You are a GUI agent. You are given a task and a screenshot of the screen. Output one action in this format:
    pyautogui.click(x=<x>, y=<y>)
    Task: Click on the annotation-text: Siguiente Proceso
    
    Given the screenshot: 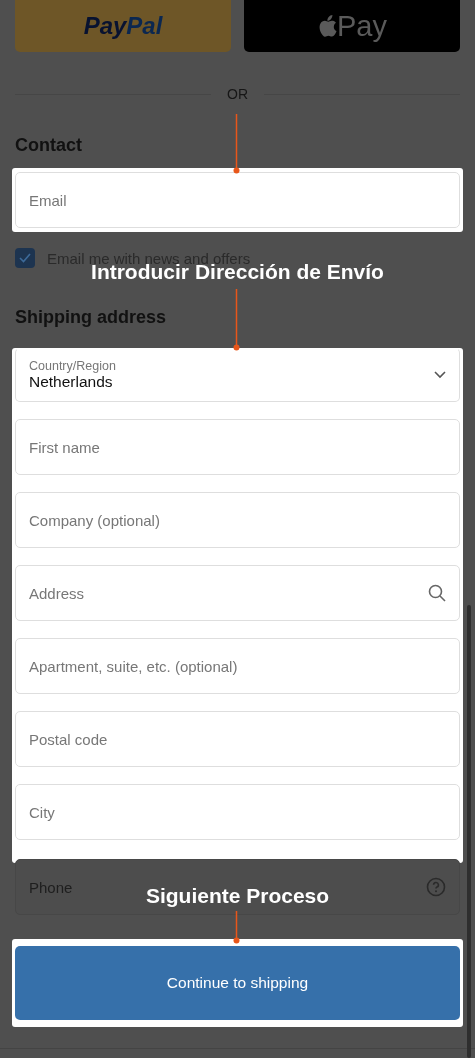 What is the action you would take?
    pyautogui.click(x=237, y=896)
    